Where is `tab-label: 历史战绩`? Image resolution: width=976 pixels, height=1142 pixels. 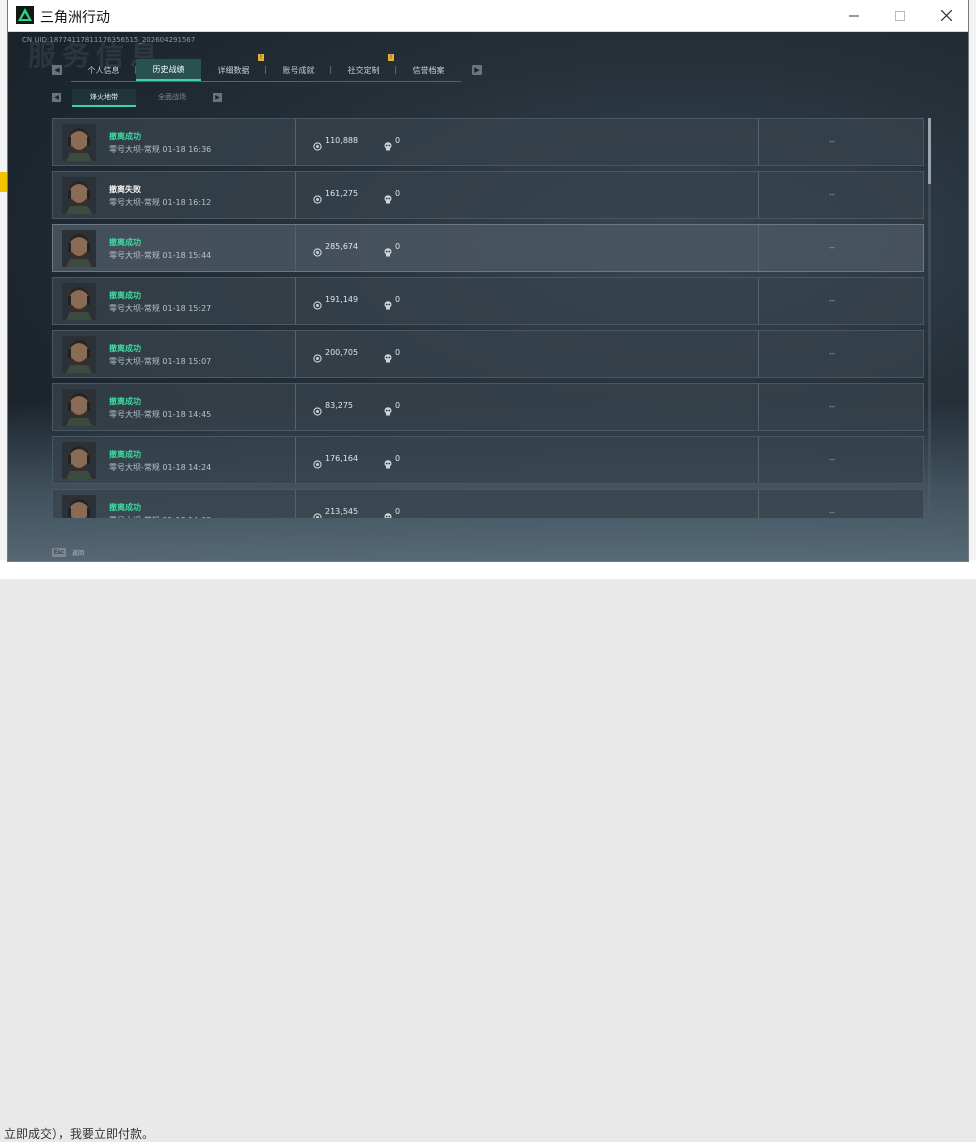 tab-label: 历史战绩 is located at coordinates (168, 69).